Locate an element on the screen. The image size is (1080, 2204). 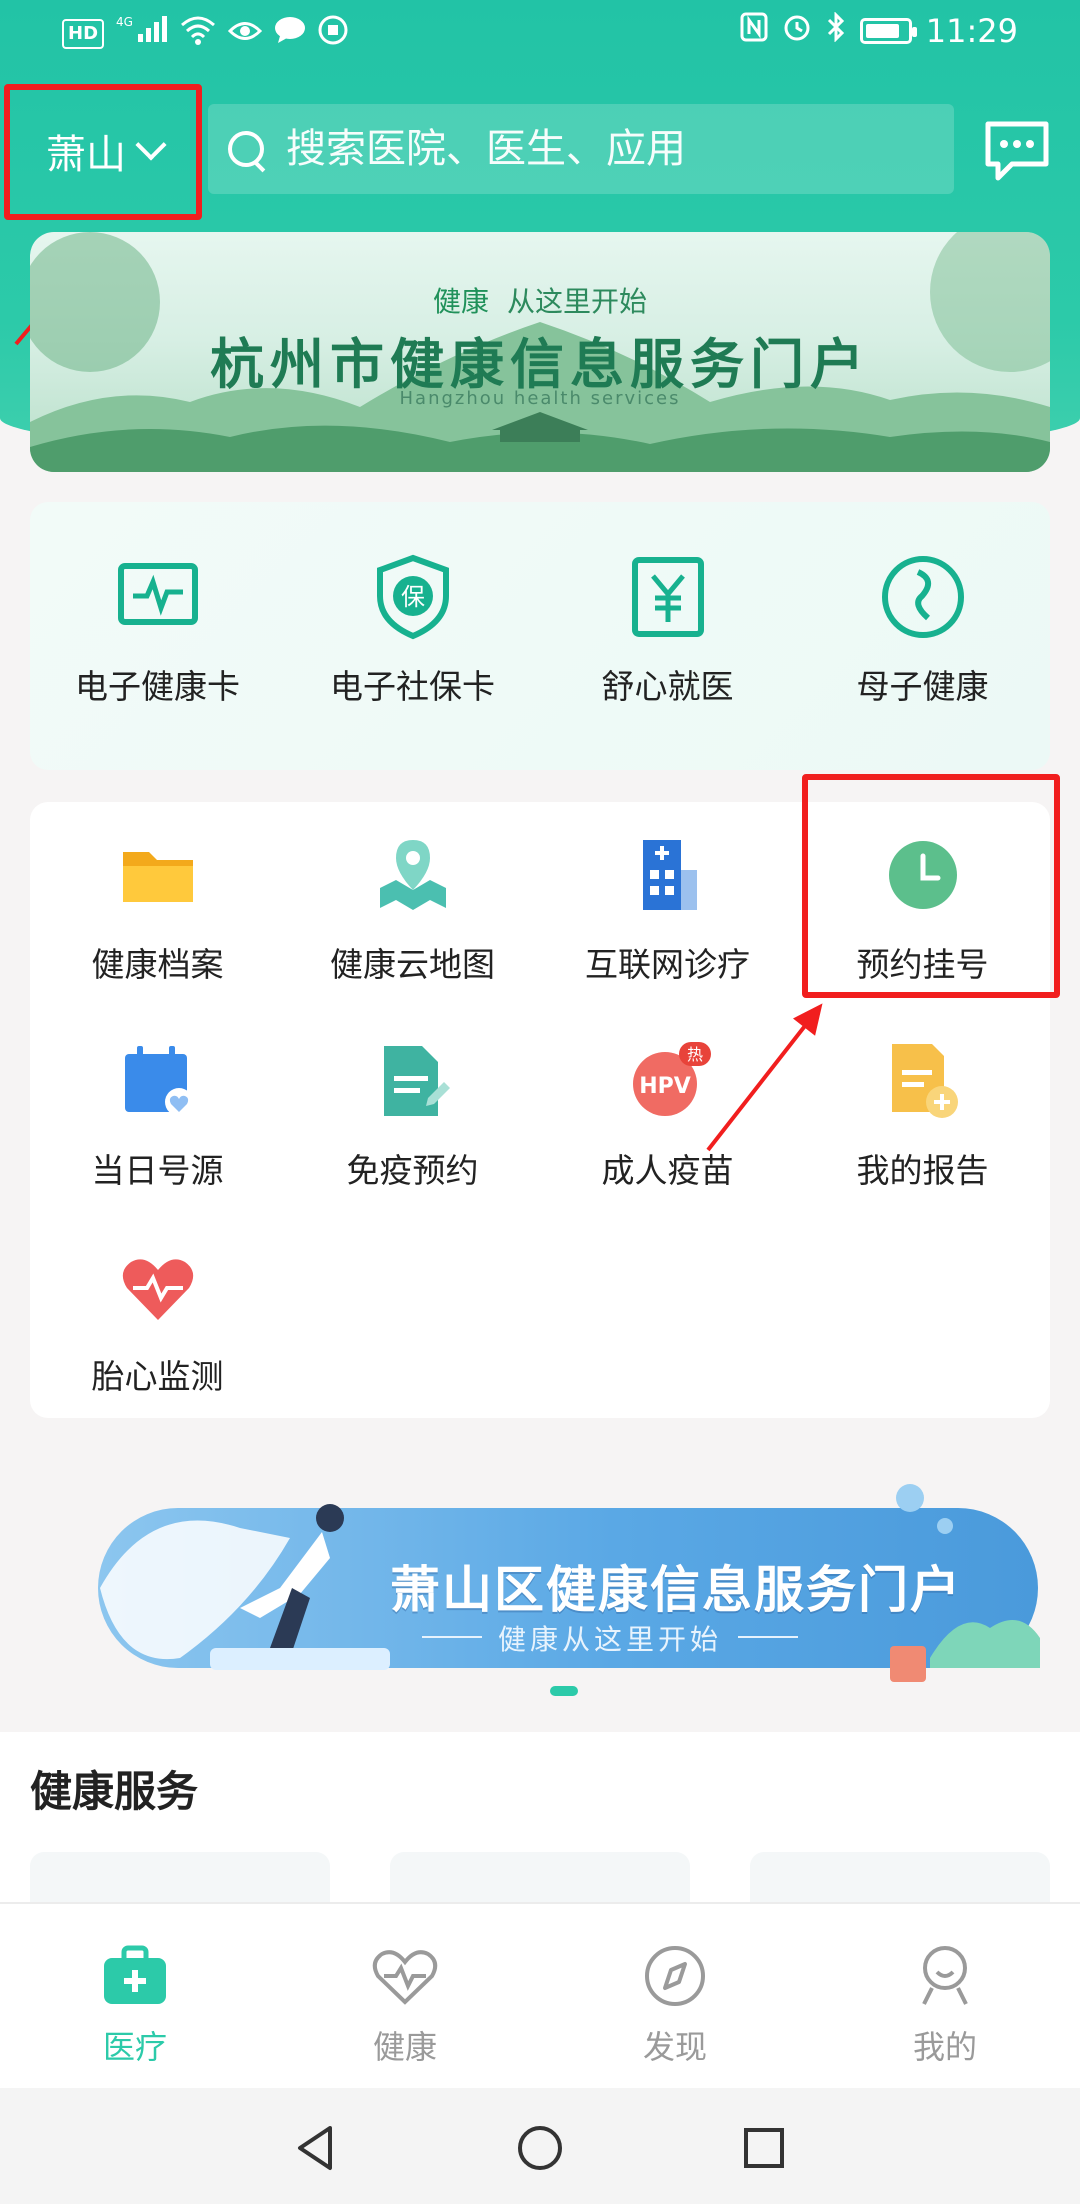
service-label: 当日号源 is located at coordinates (157, 1170).